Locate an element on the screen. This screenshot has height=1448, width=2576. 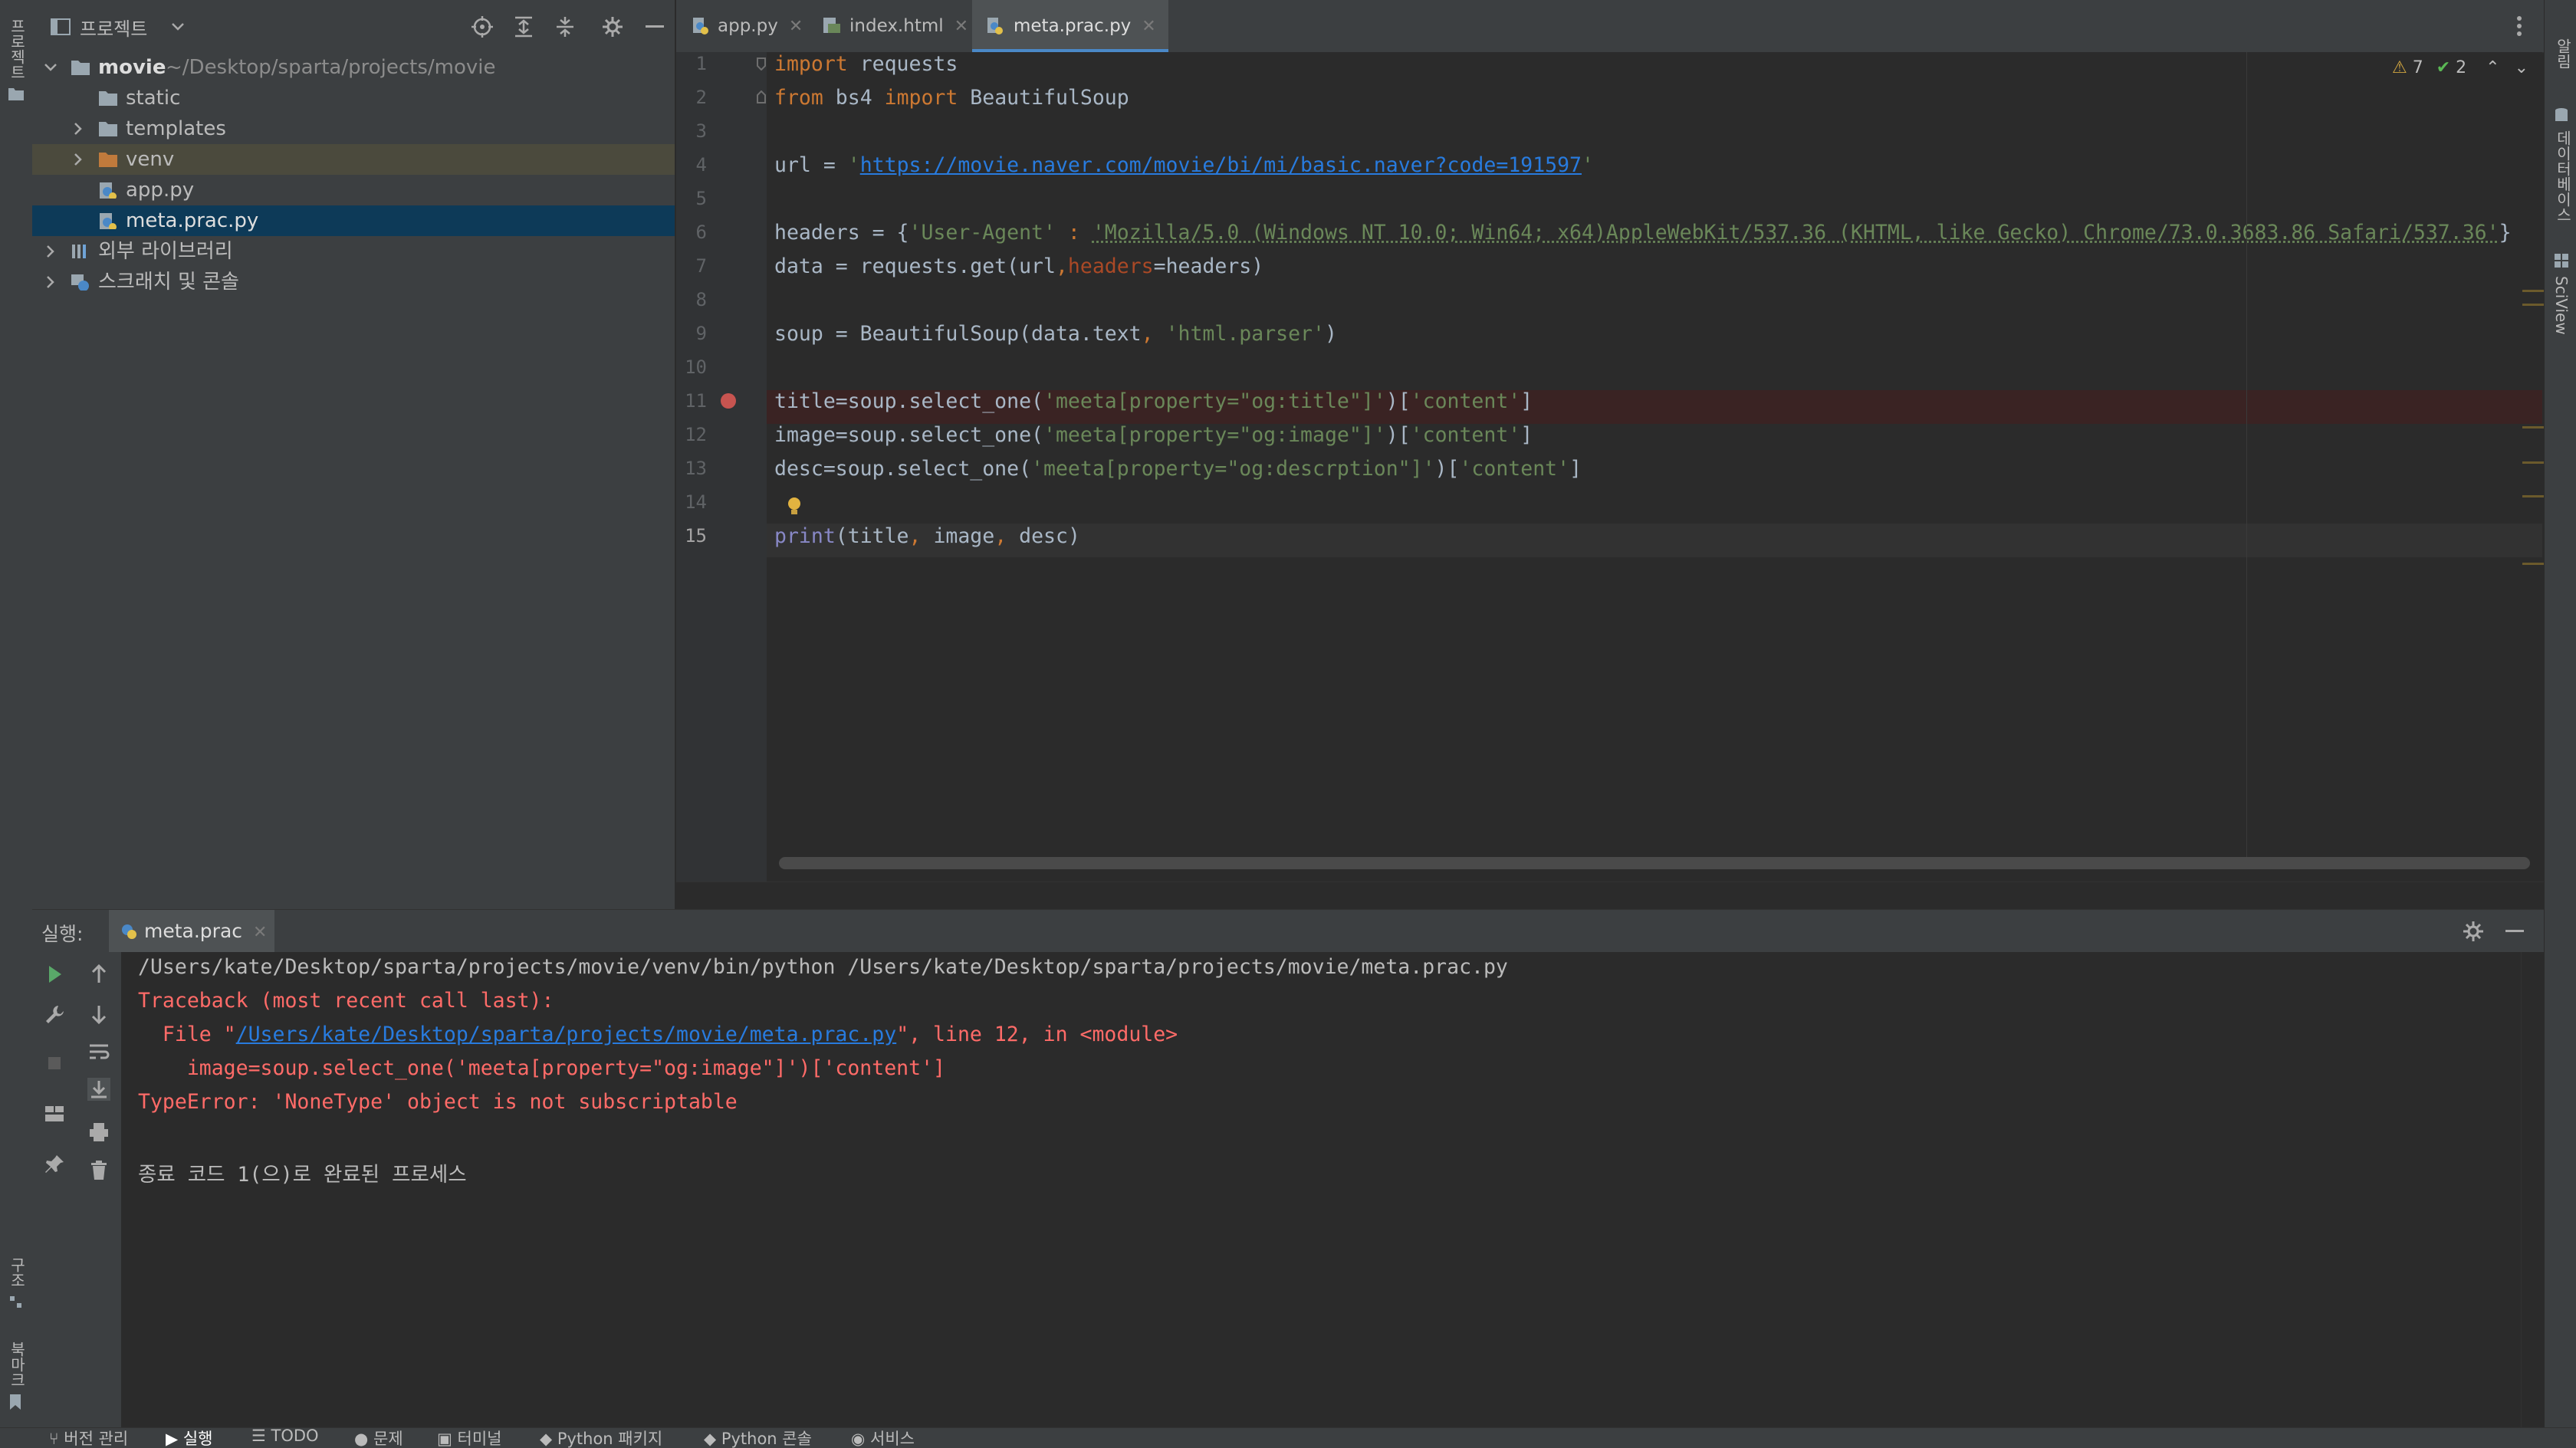
warning-icon: ⚠ is located at coordinates (2399, 67).